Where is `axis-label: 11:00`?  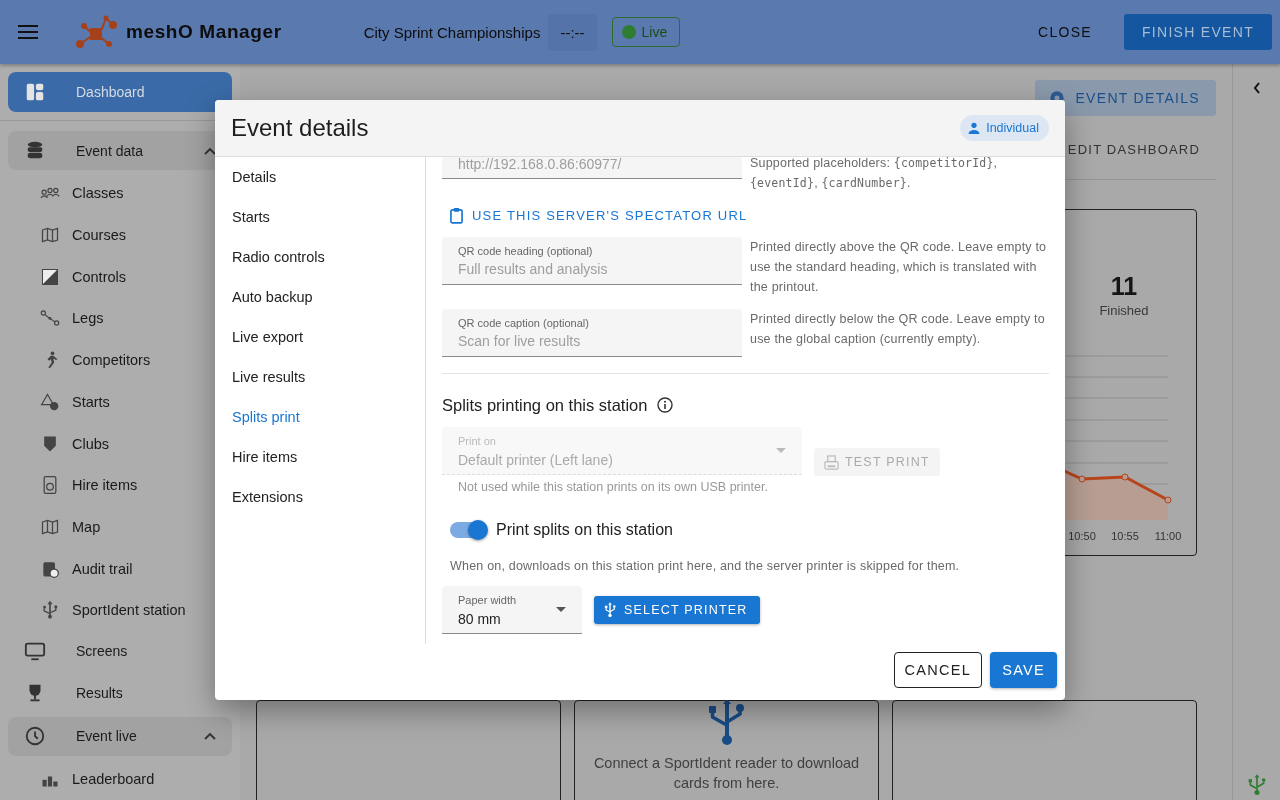 axis-label: 11:00 is located at coordinates (1168, 536).